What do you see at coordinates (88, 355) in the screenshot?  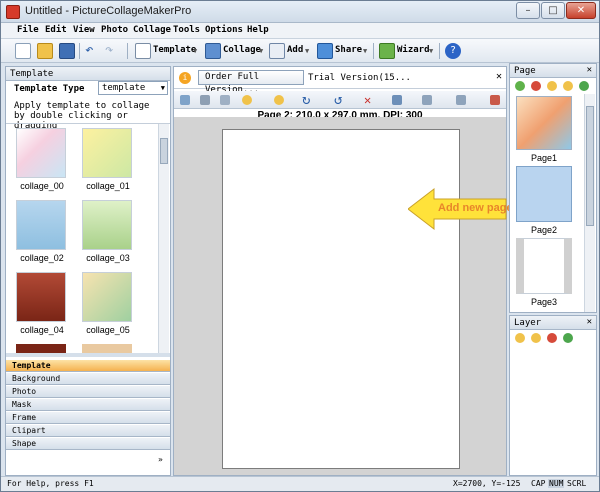 I see `panel-splitter` at bounding box center [88, 355].